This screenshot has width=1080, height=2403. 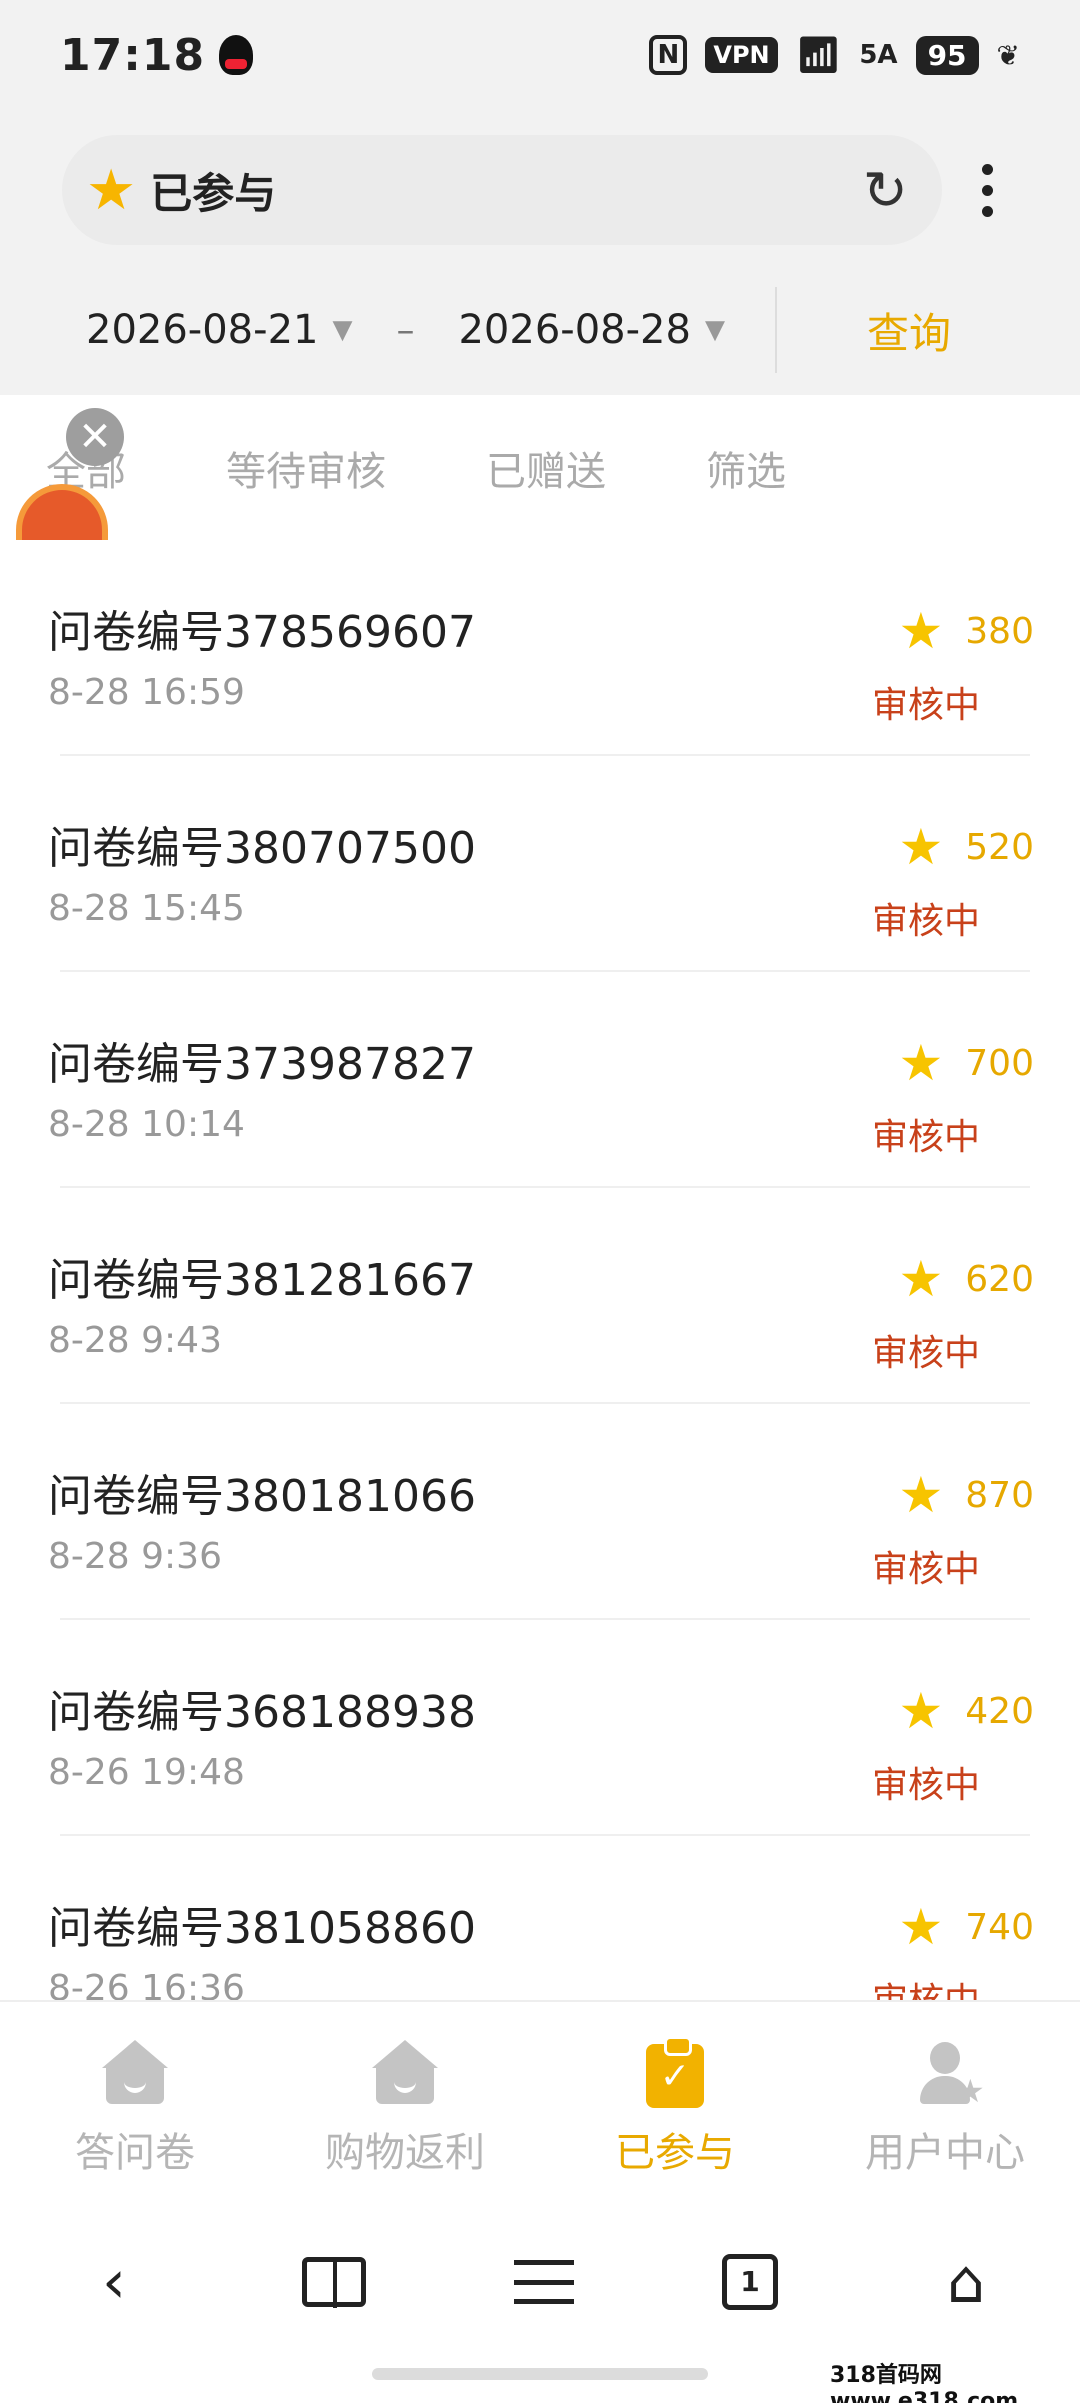 What do you see at coordinates (540, 864) in the screenshot?
I see `list-item: 问卷编号380707500 8-28 15:45 ★ 520 审核中` at bounding box center [540, 864].